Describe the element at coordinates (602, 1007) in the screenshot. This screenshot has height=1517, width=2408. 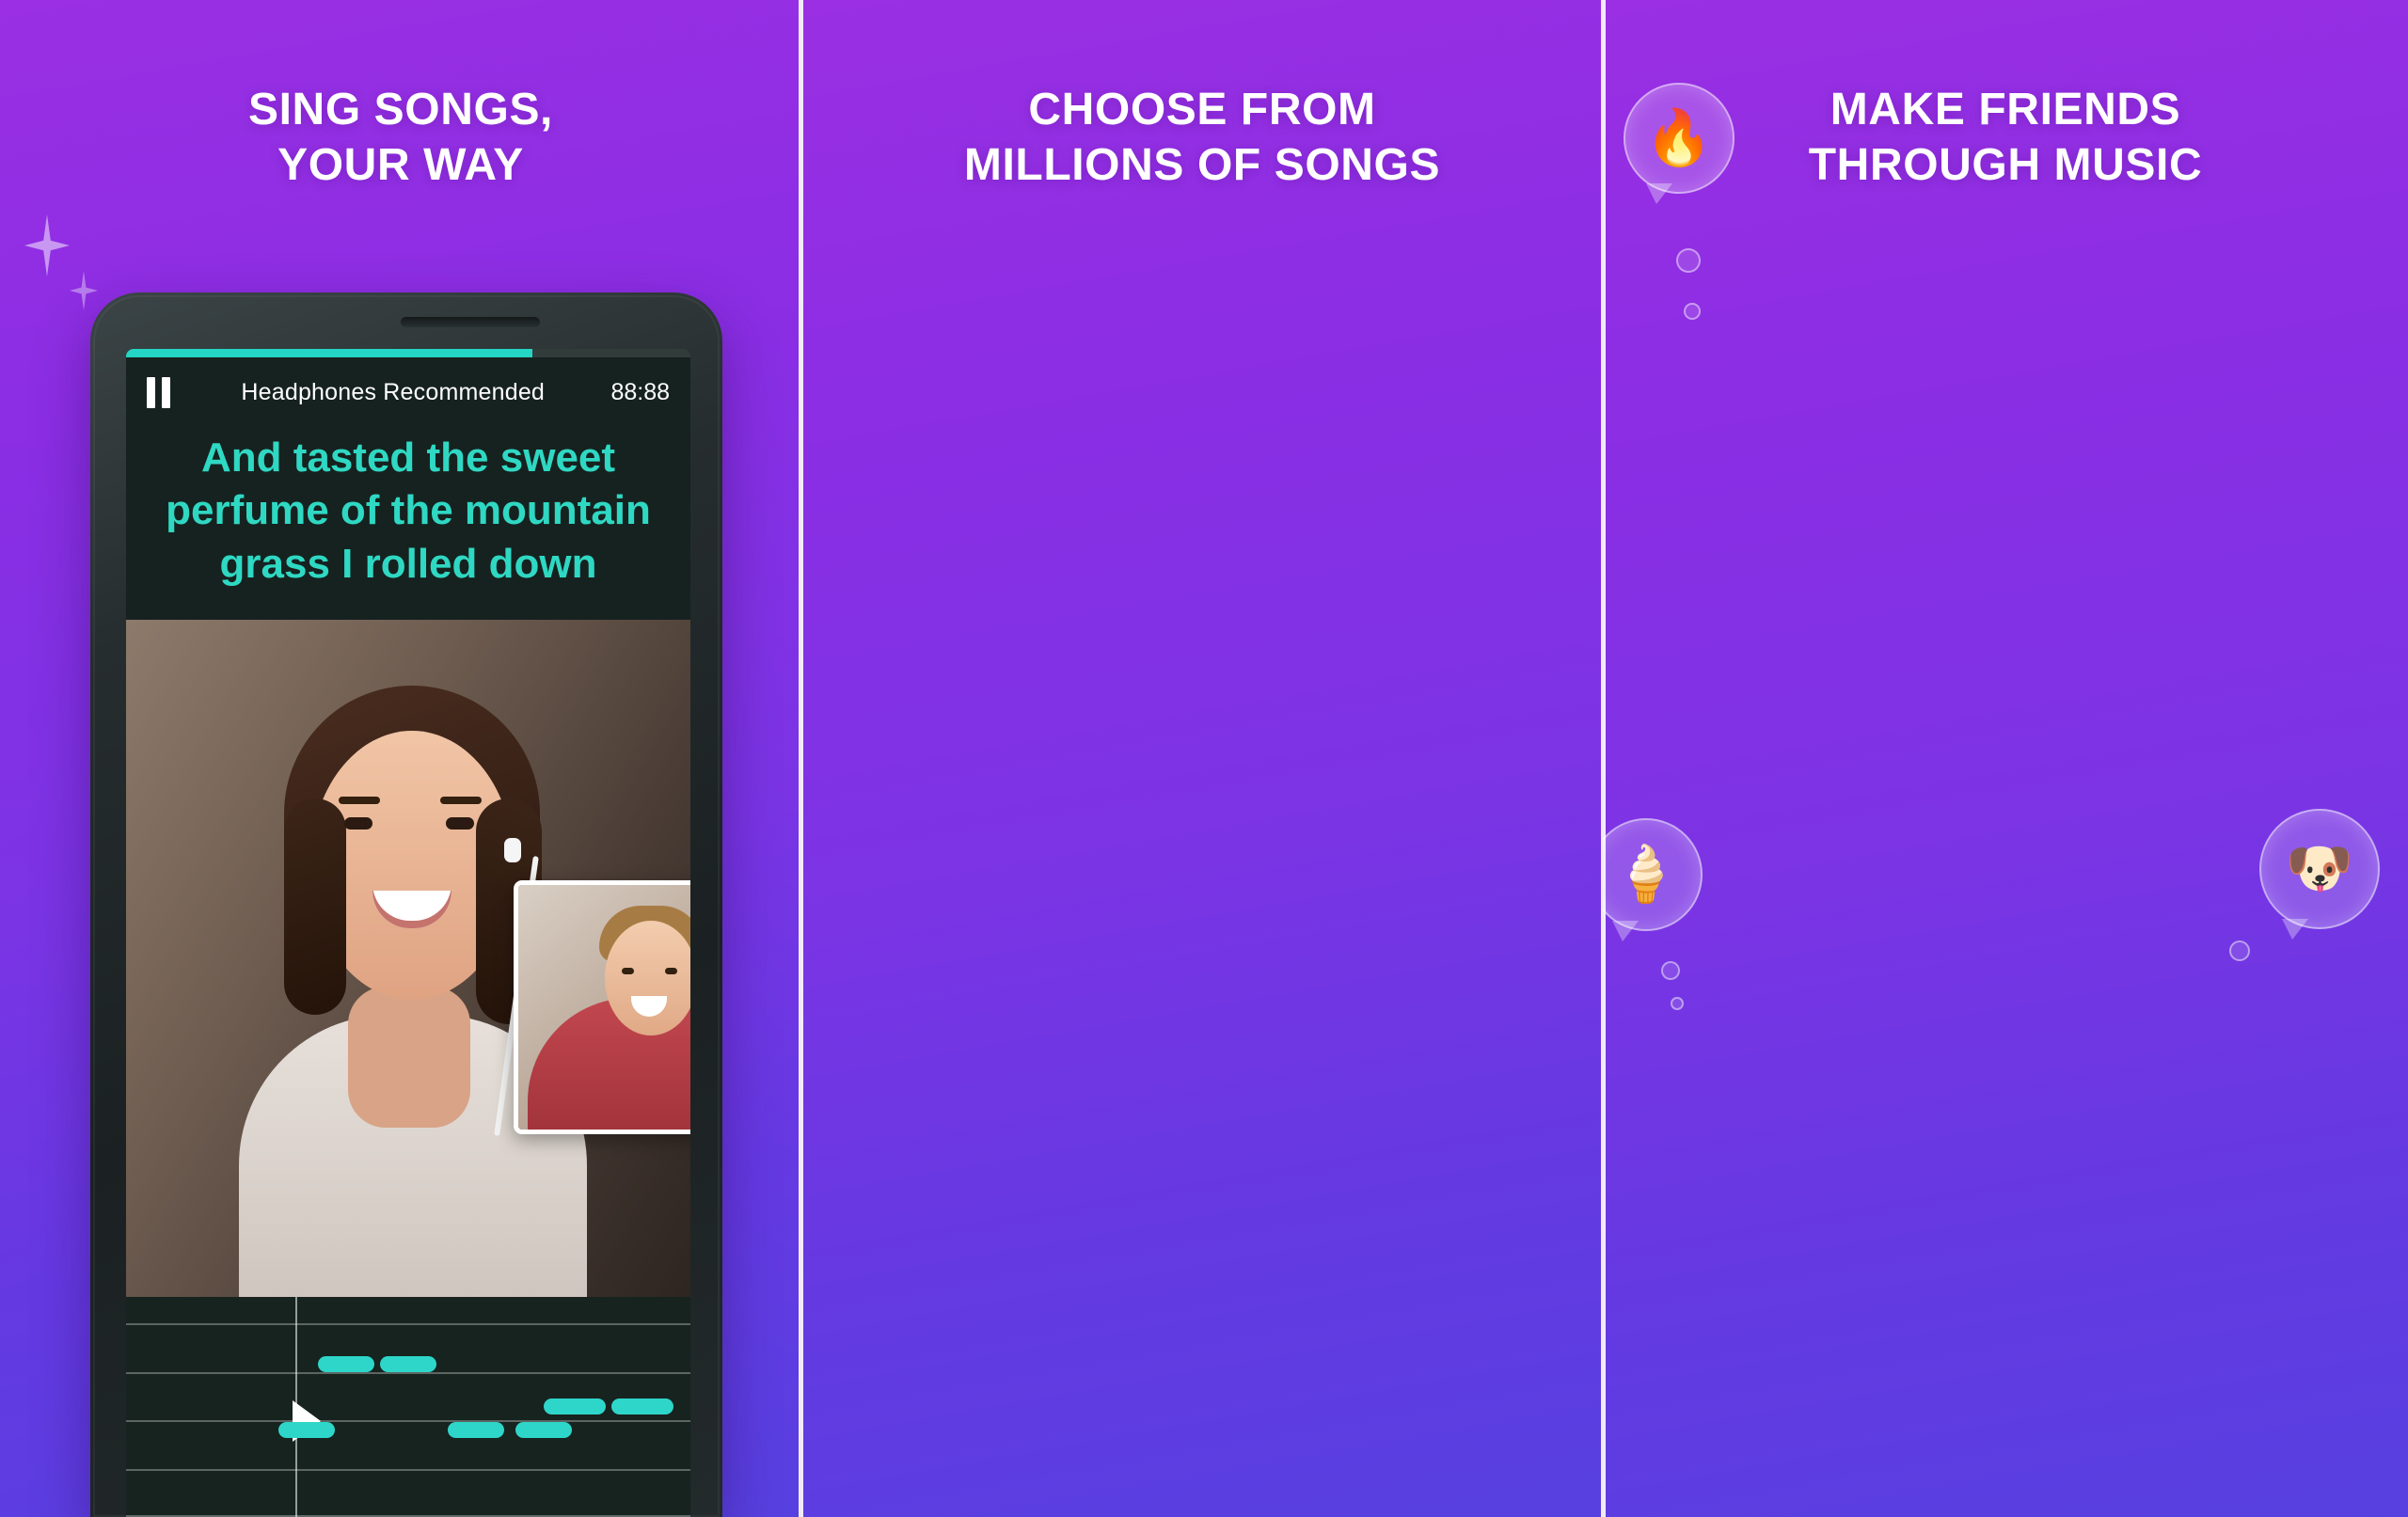
I see `duet-partner-video` at that location.